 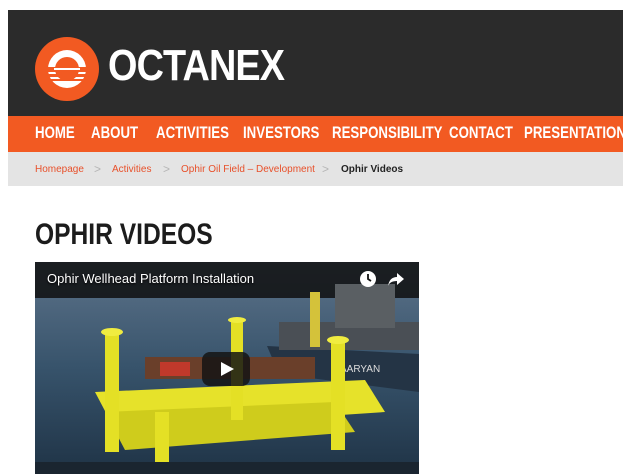 What do you see at coordinates (124, 234) in the screenshot?
I see `page-title: OPHIR VIDEOS` at bounding box center [124, 234].